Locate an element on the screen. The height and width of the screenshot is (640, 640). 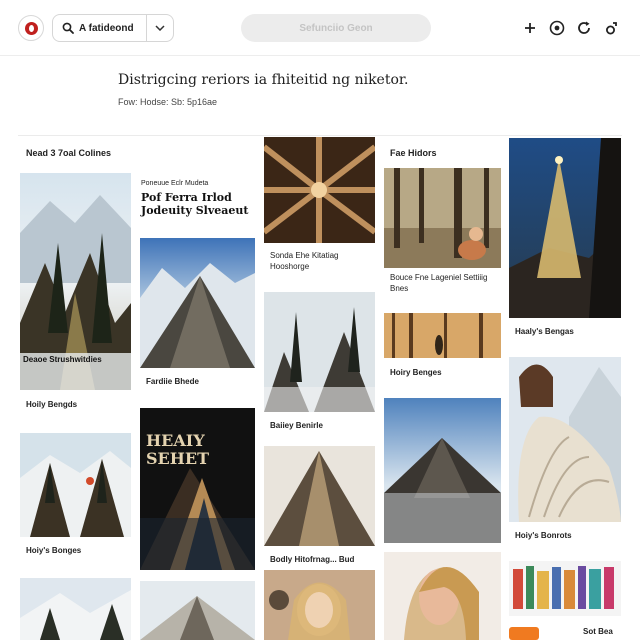
pin-caption: Hoiy's Bonges is located at coordinates (54, 550).